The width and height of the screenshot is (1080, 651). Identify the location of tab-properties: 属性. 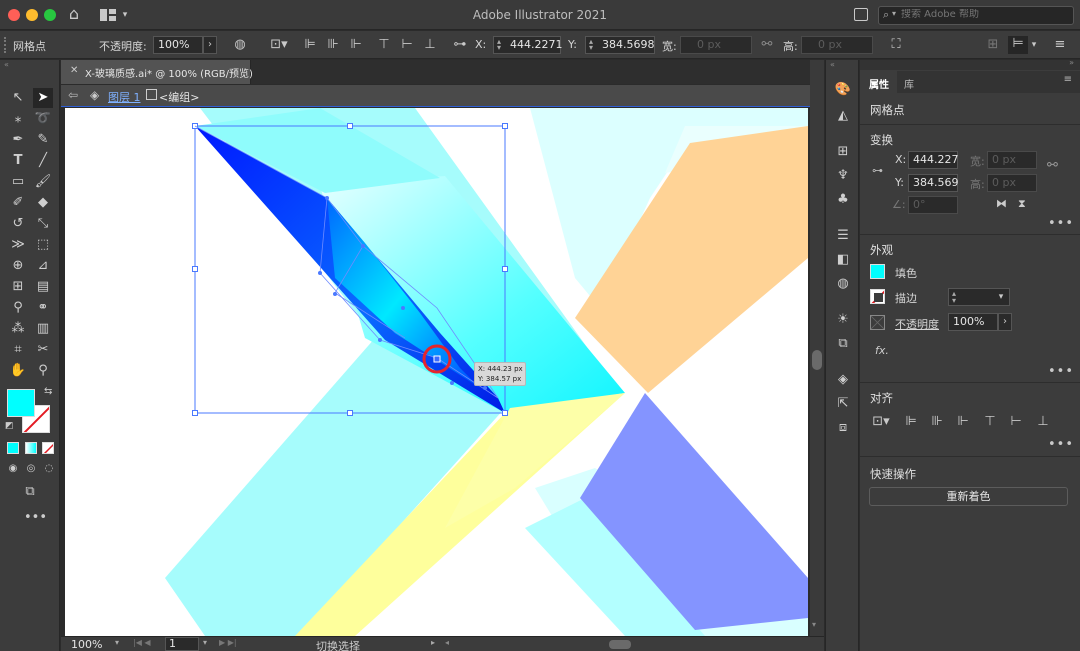
(878, 82).